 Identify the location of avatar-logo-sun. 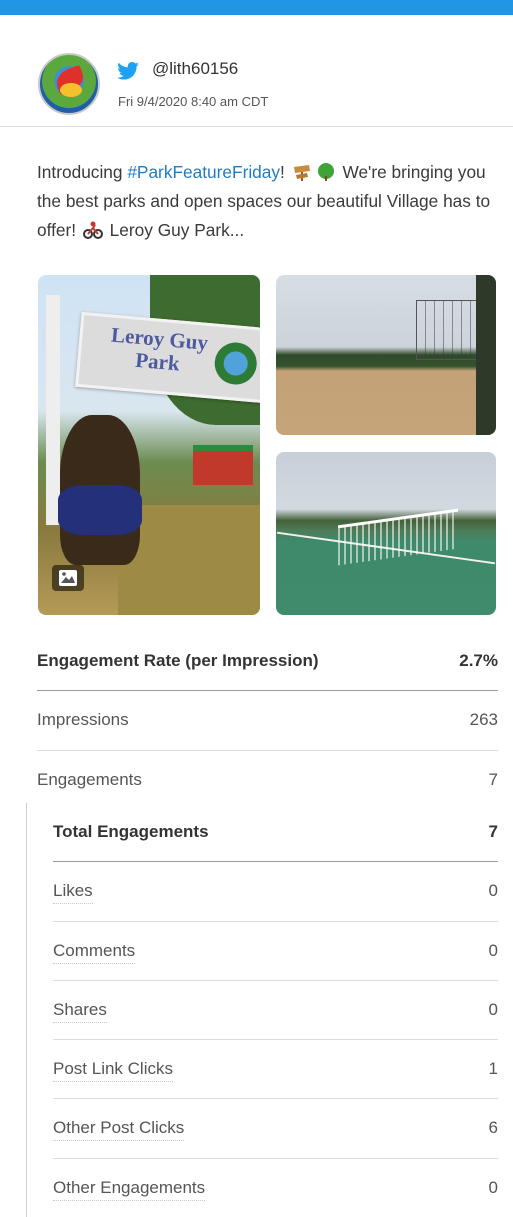
(71, 90).